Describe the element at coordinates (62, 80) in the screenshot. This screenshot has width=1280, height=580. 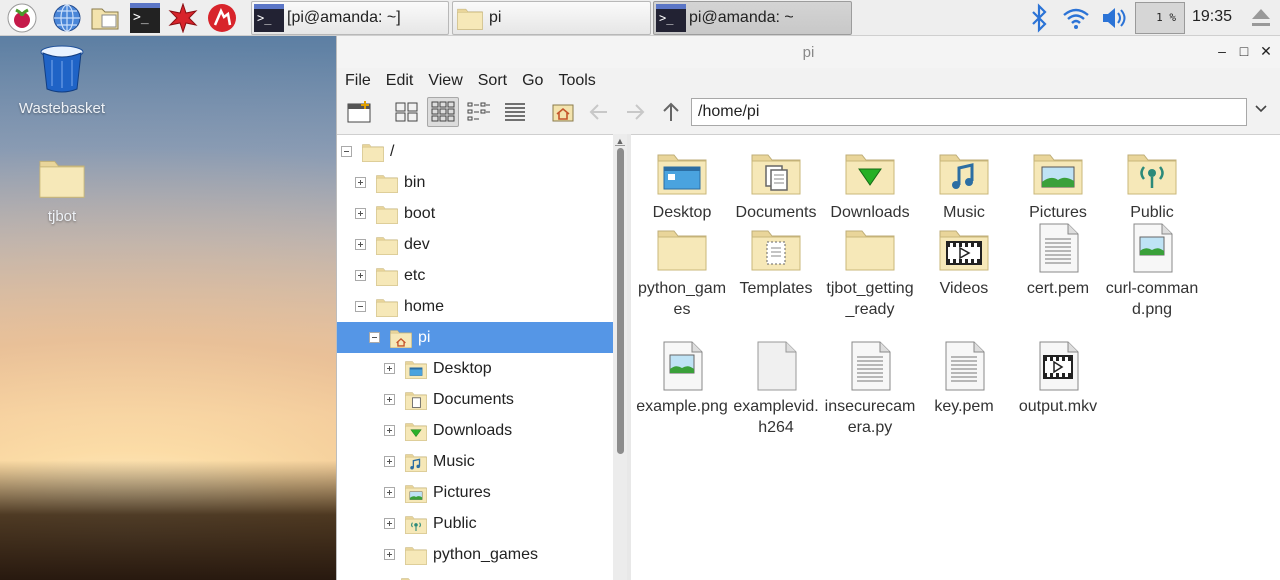
I see `desktop-icon-wastebasket: Wastebasket` at that location.